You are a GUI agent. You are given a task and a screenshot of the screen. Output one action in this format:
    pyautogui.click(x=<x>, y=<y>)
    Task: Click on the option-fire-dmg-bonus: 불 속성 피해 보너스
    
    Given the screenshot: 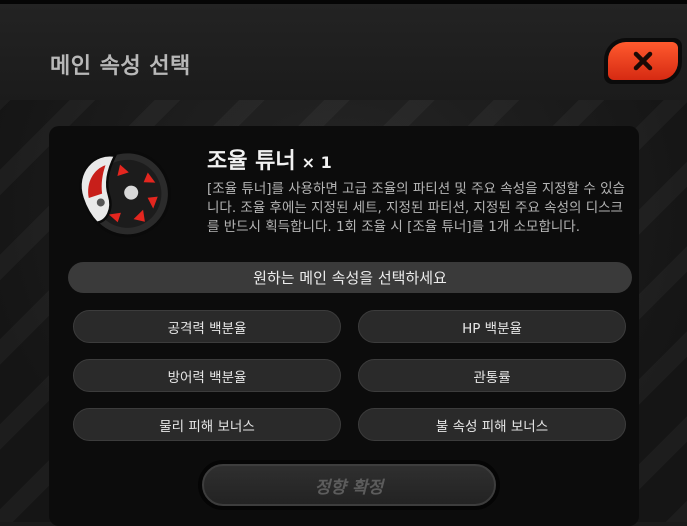 What is the action you would take?
    pyautogui.click(x=492, y=424)
    